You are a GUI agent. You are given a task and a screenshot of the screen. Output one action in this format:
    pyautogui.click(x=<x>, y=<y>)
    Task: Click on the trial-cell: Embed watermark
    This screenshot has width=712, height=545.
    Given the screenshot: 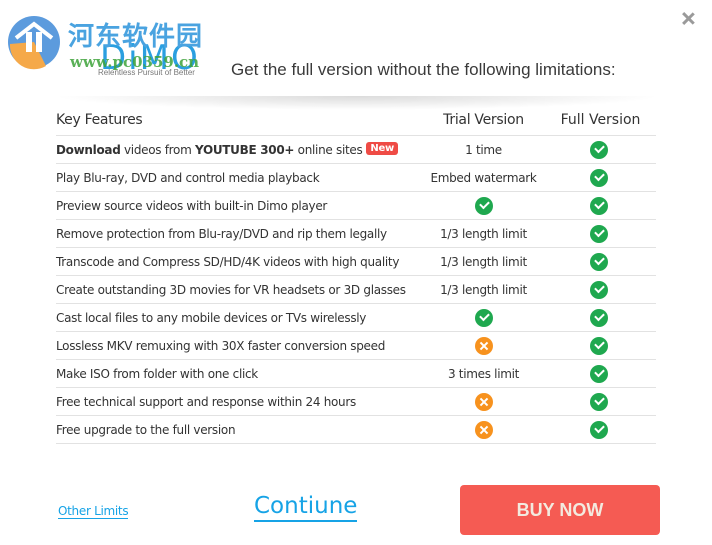 What is the action you would take?
    pyautogui.click(x=483, y=178)
    